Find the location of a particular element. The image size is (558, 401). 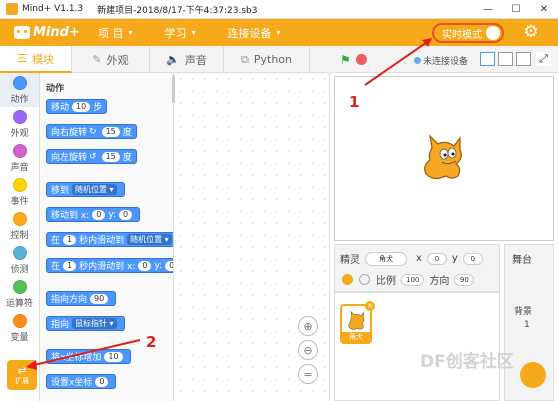

annotation-number-2: 2 is located at coordinates (151, 342).